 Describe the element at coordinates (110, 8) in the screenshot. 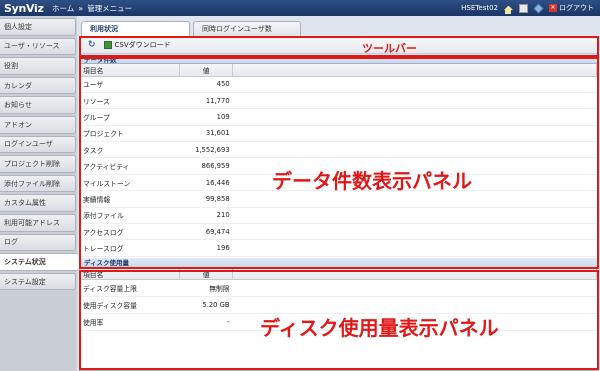

I see `breadcrumb-current: 管理メニュー` at that location.